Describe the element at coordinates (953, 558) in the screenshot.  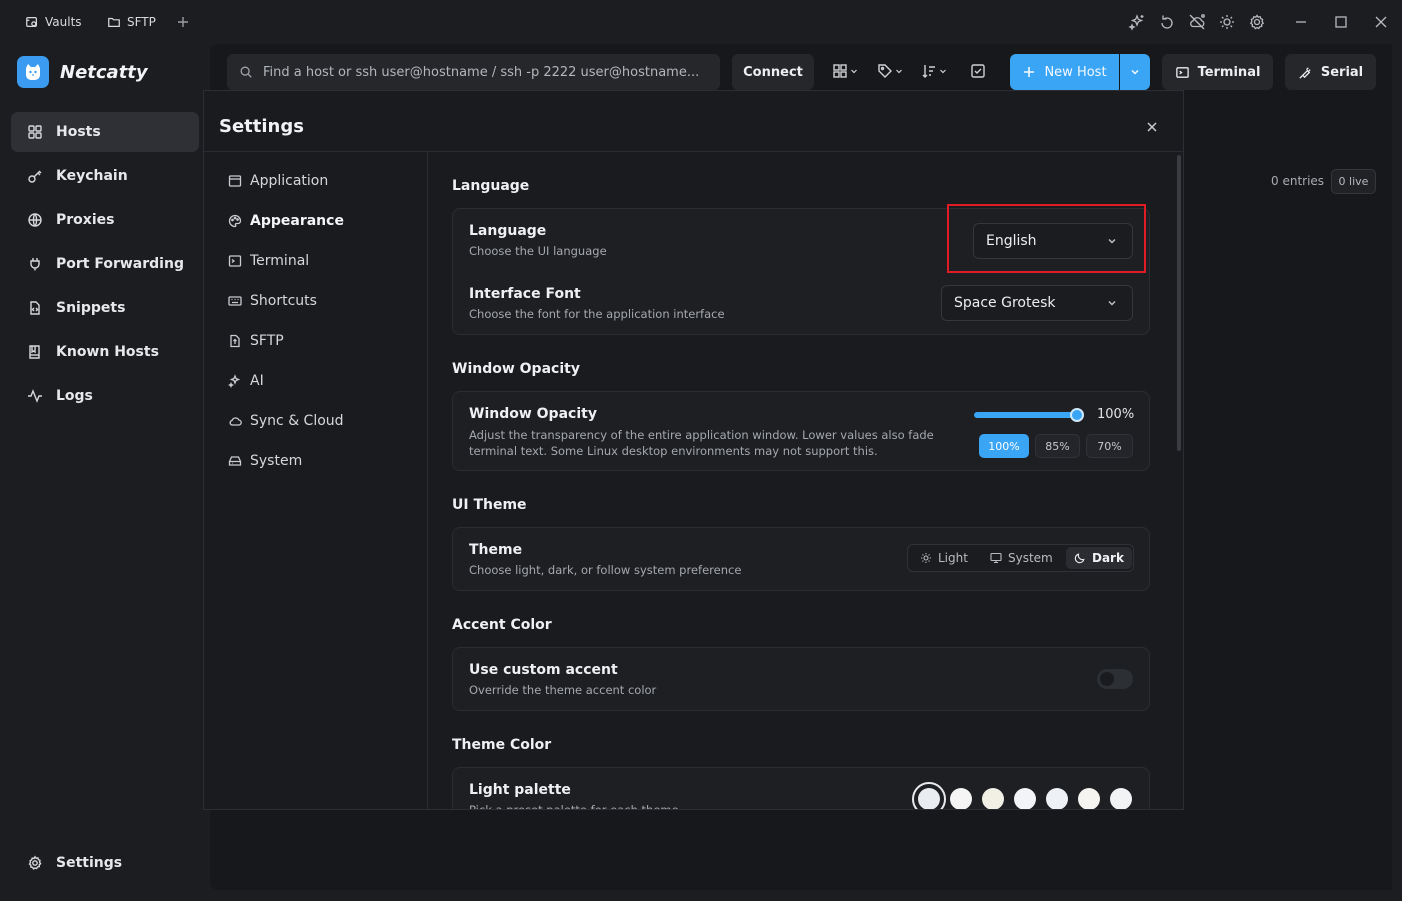
I see `option-label: Light` at that location.